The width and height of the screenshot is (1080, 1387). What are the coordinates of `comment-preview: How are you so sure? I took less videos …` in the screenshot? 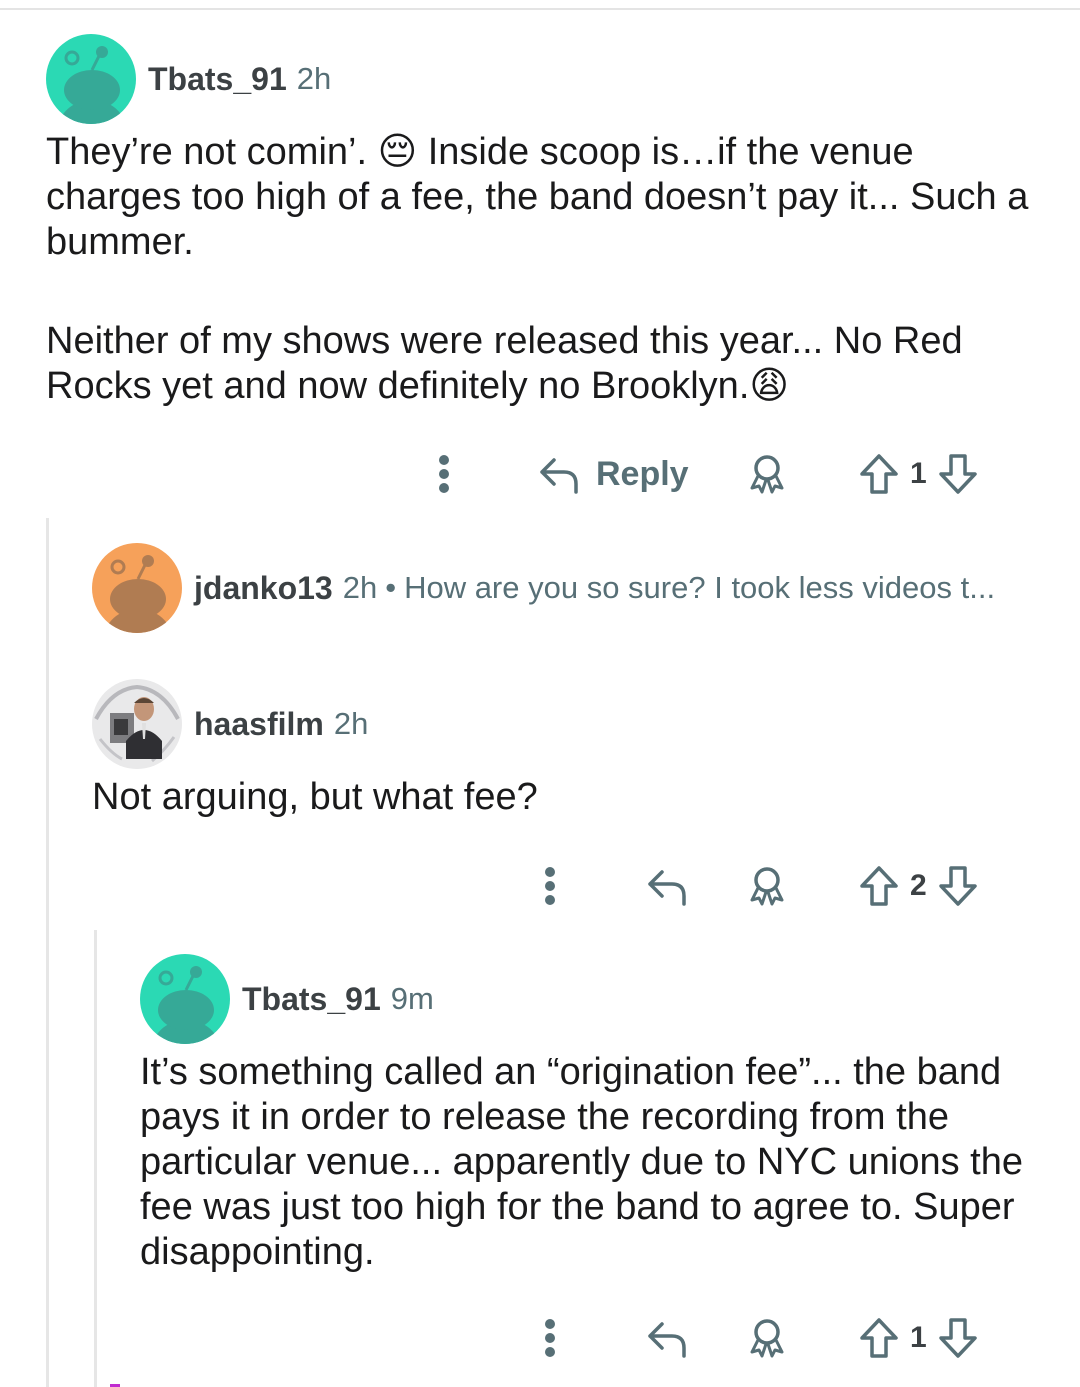 It's located at (700, 587).